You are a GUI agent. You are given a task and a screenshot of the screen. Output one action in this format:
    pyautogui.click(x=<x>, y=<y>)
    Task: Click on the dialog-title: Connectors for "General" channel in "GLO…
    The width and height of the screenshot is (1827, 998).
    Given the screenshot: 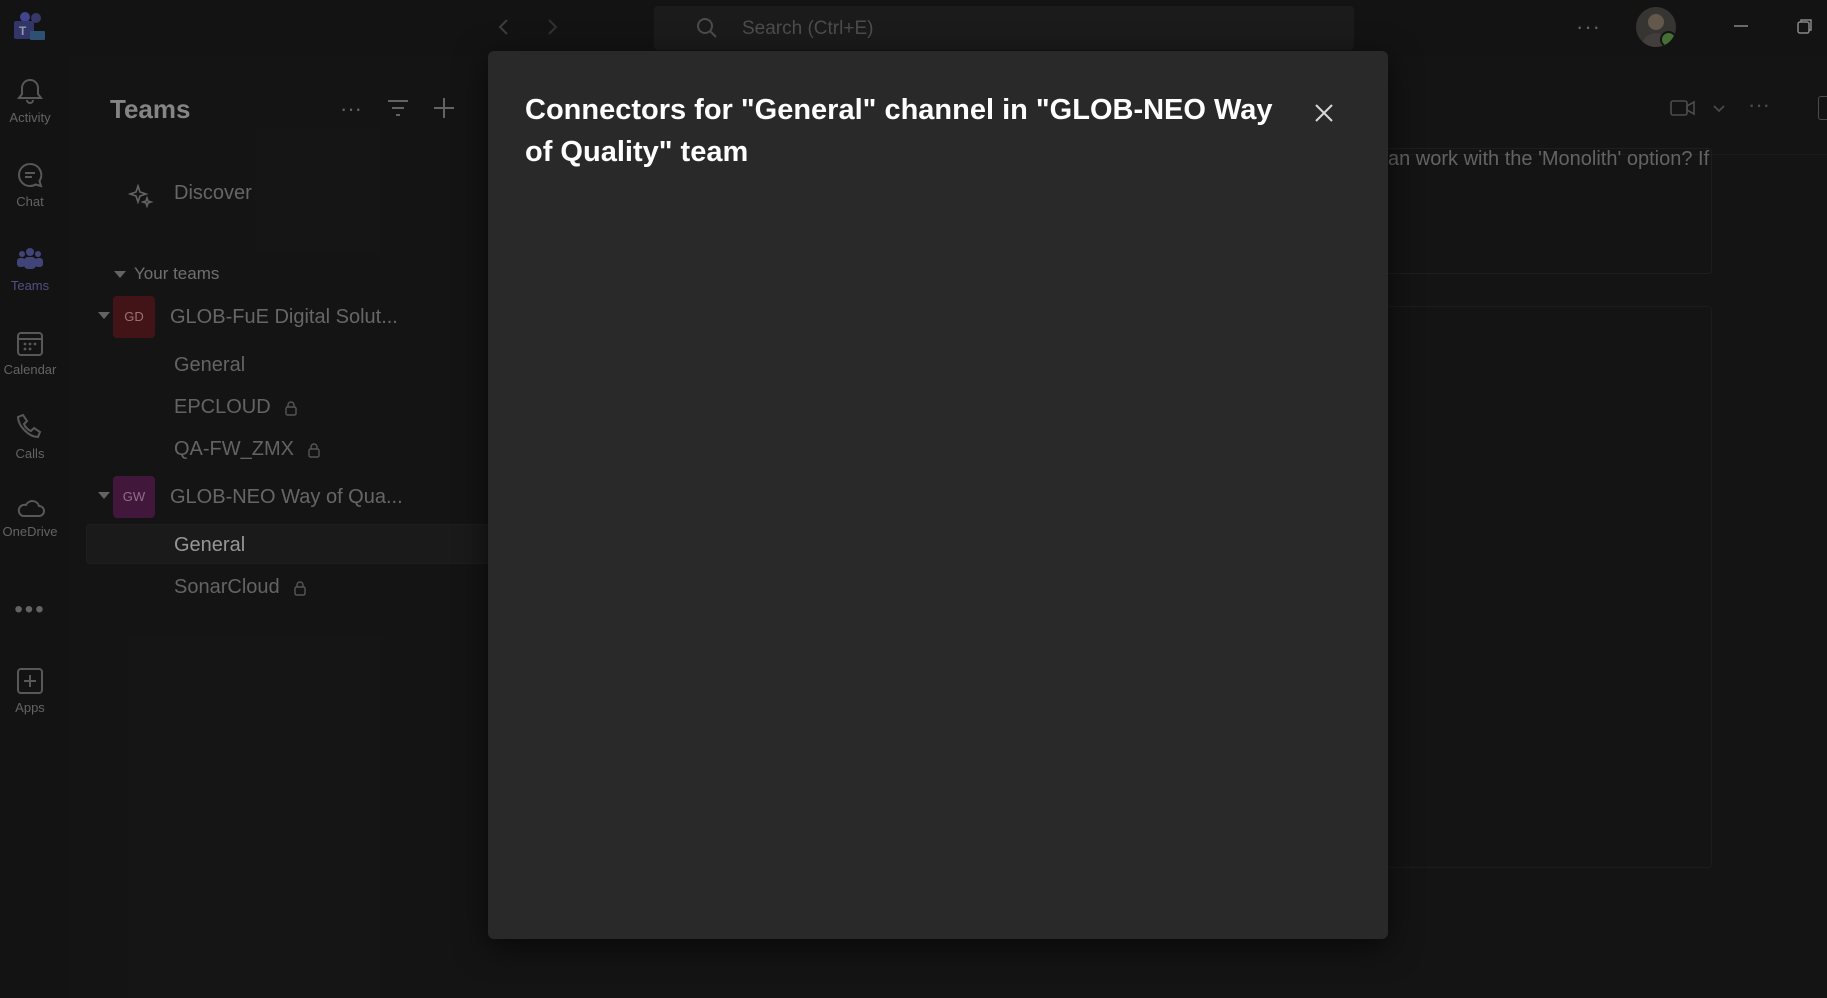 What is the action you would take?
    pyautogui.click(x=899, y=131)
    